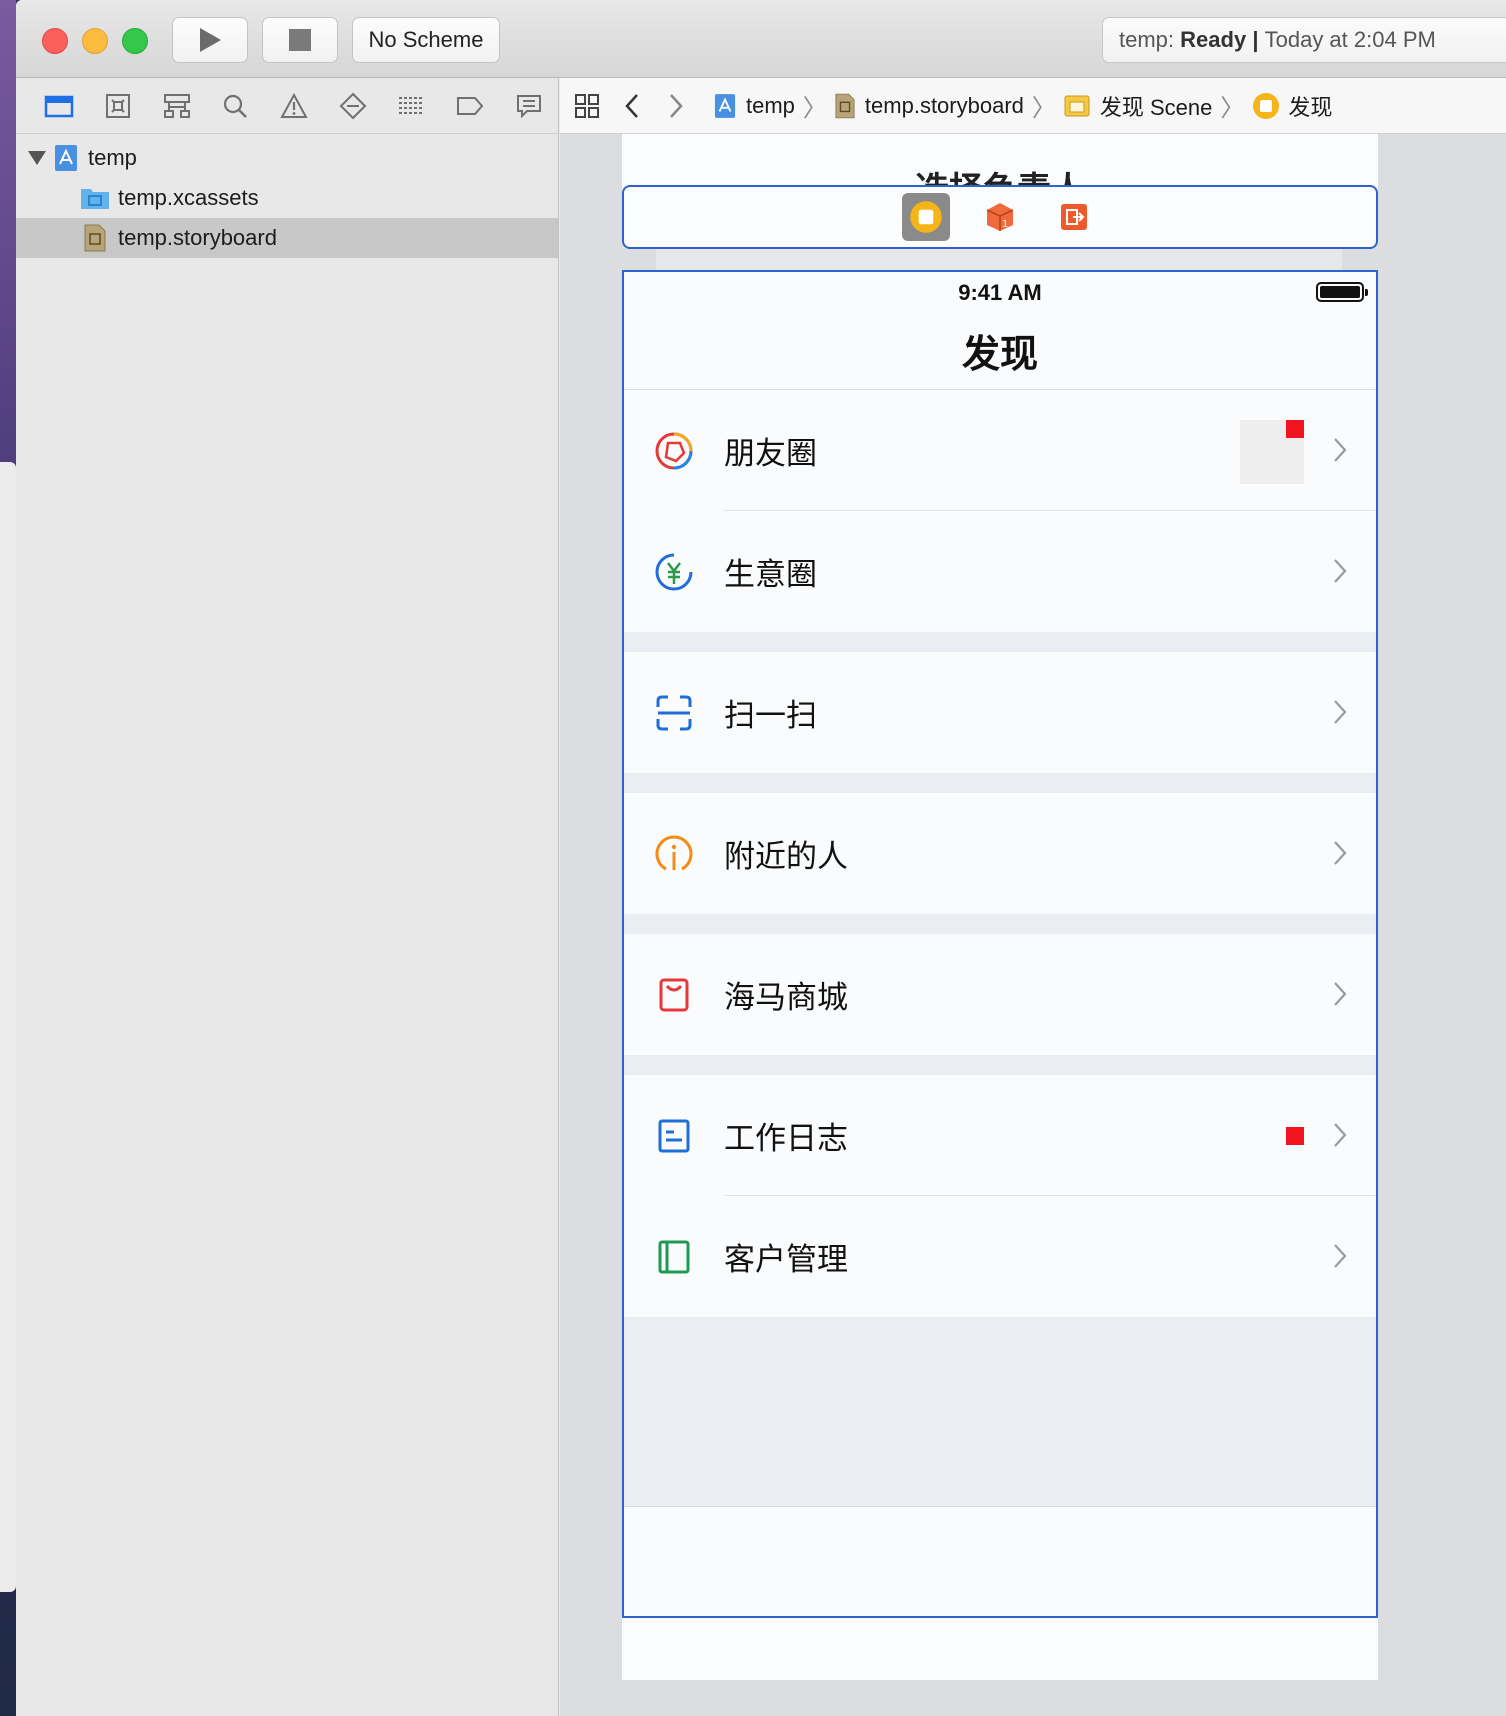 The height and width of the screenshot is (1716, 1506). Describe the element at coordinates (287, 158) in the screenshot. I see `tree-item-project: temp` at that location.